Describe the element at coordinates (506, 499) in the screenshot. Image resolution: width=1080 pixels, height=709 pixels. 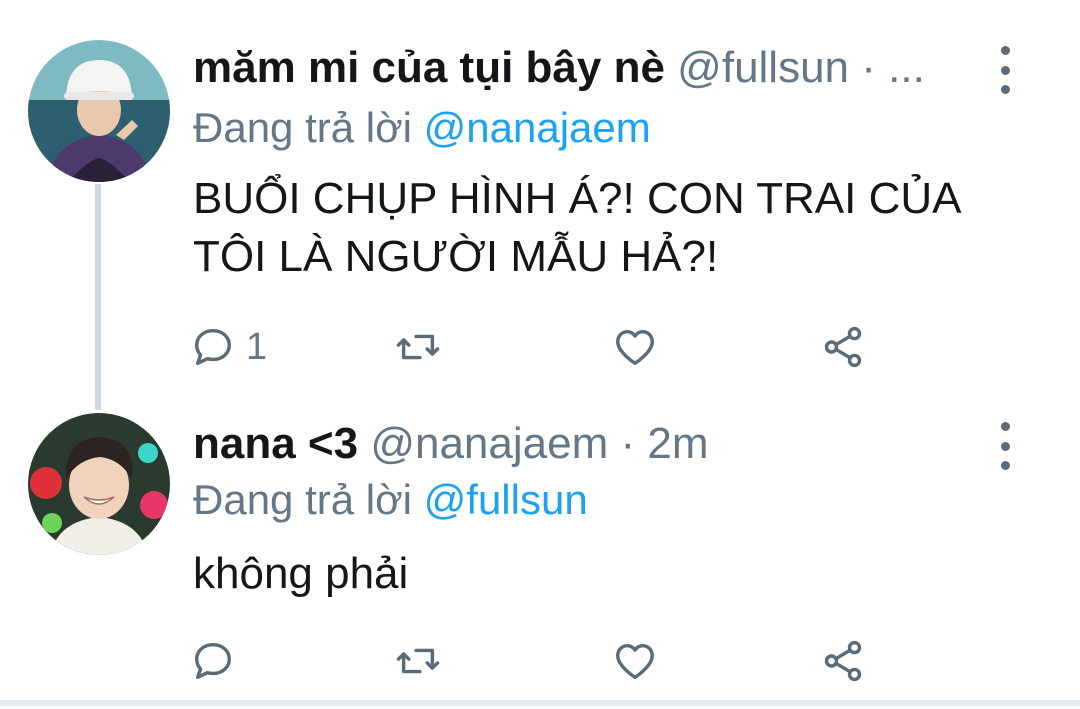
I see `mention-link: @fullsun` at that location.